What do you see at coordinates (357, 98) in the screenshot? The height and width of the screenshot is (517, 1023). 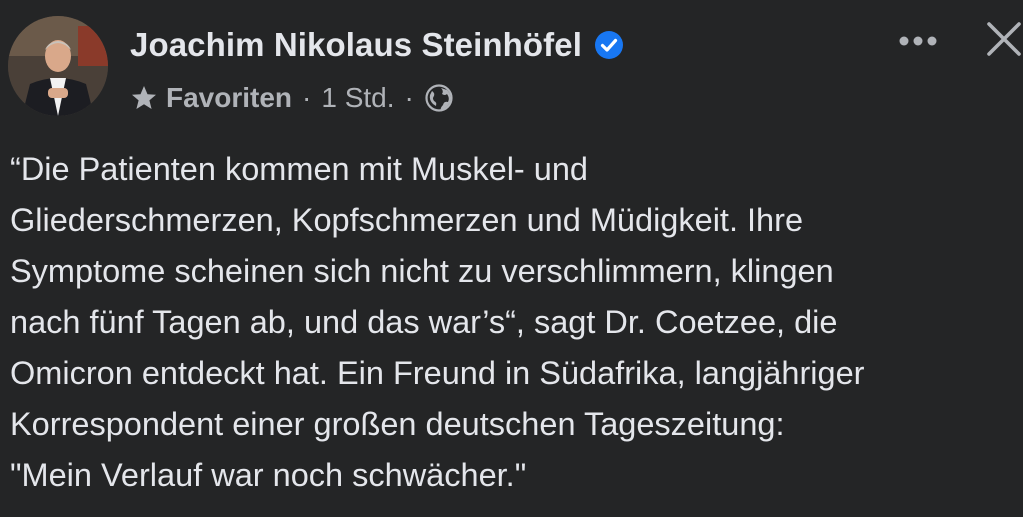 I see `post-time: 1 Std.` at bounding box center [357, 98].